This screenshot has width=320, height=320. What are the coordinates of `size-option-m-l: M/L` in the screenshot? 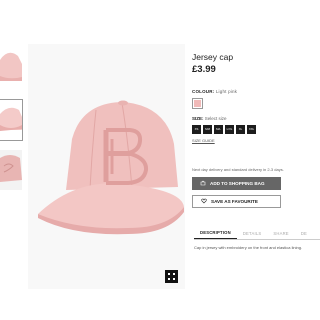 It's located at (218, 129).